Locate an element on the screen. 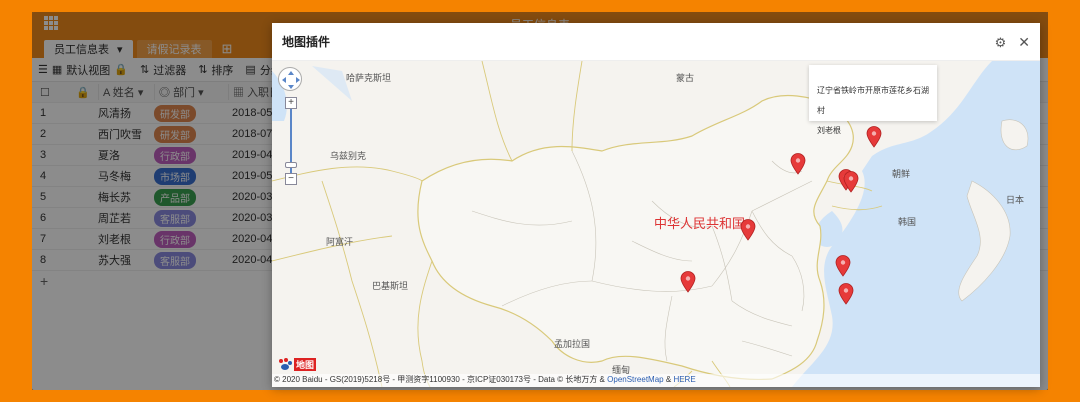 The height and width of the screenshot is (402, 1080). paw-icon is located at coordinates (285, 364).